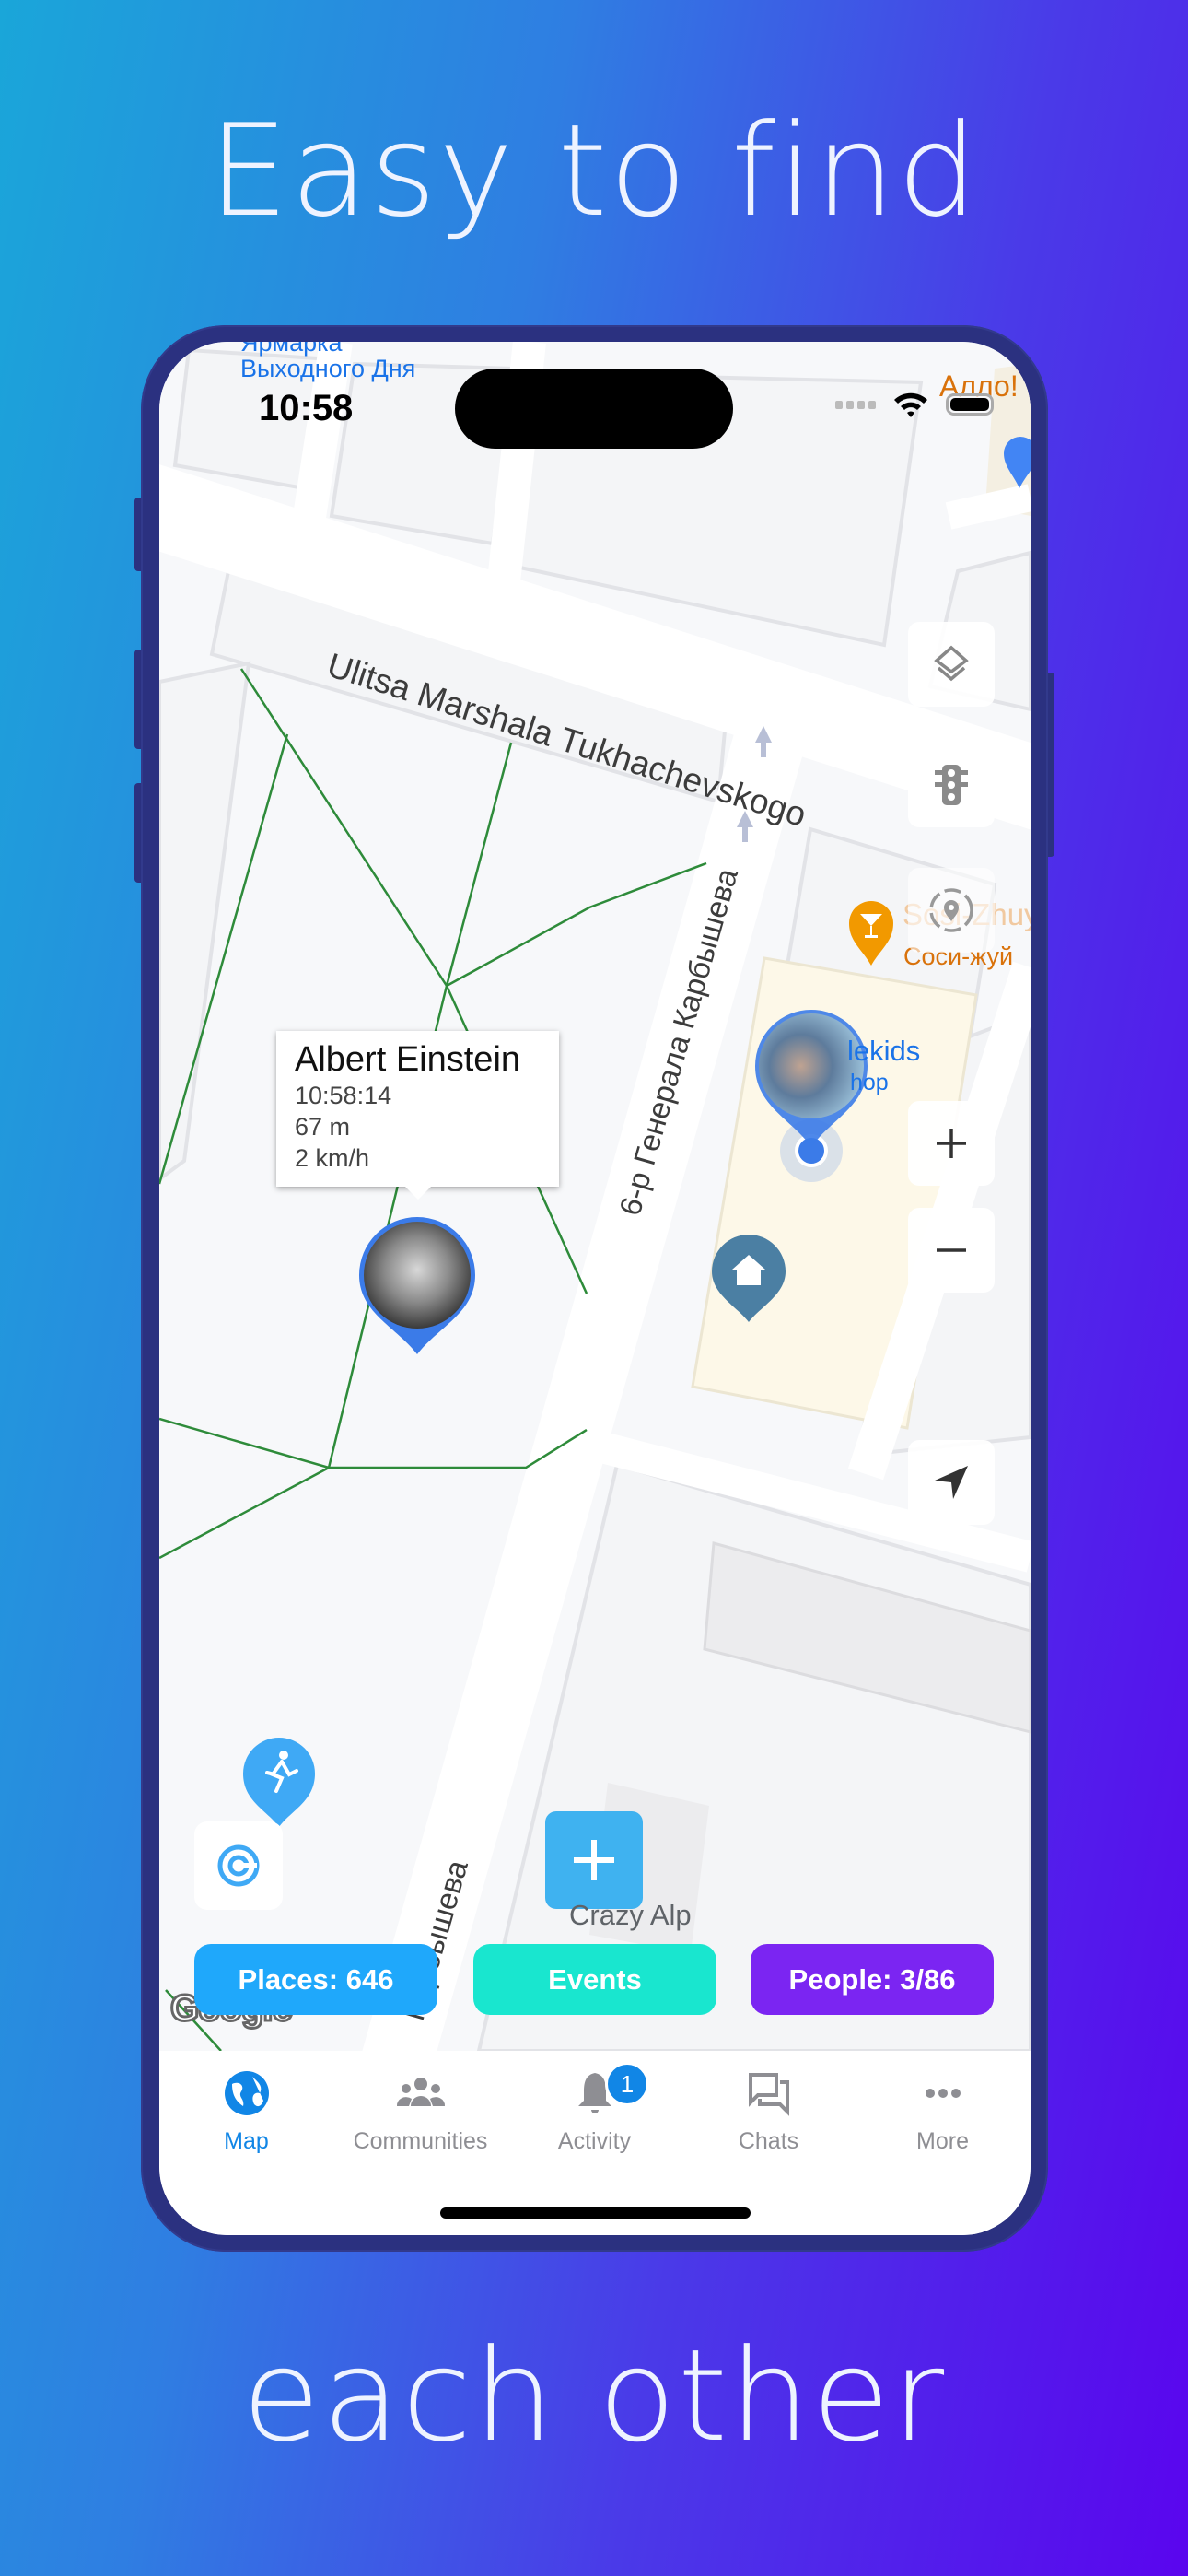 This screenshot has height=2576, width=1188. Describe the element at coordinates (420, 2141) in the screenshot. I see `tab-label: Communities` at that location.